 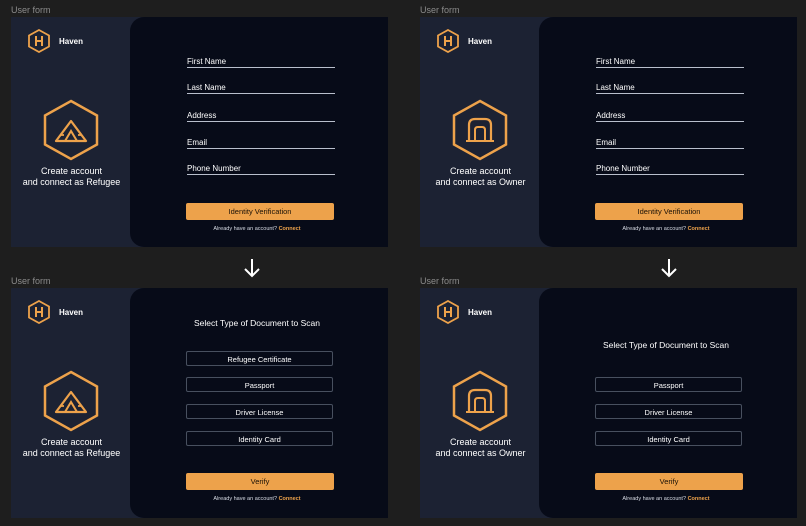 I want to click on refugee-certificate-option: Refugee Certificate, so click(x=259, y=358).